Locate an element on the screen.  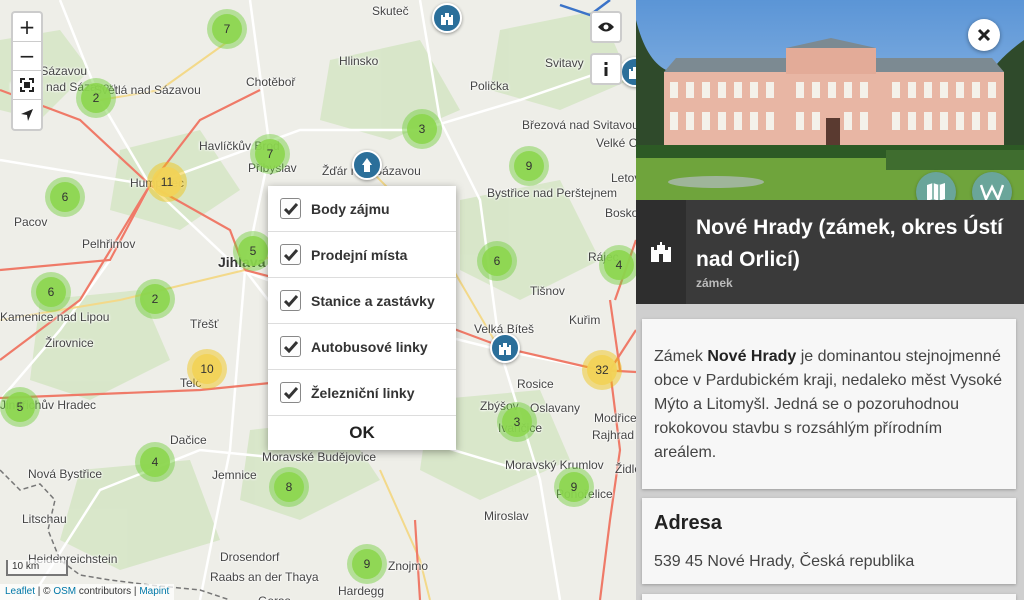
layer-toggle: Železniční linky is located at coordinates (362, 393).